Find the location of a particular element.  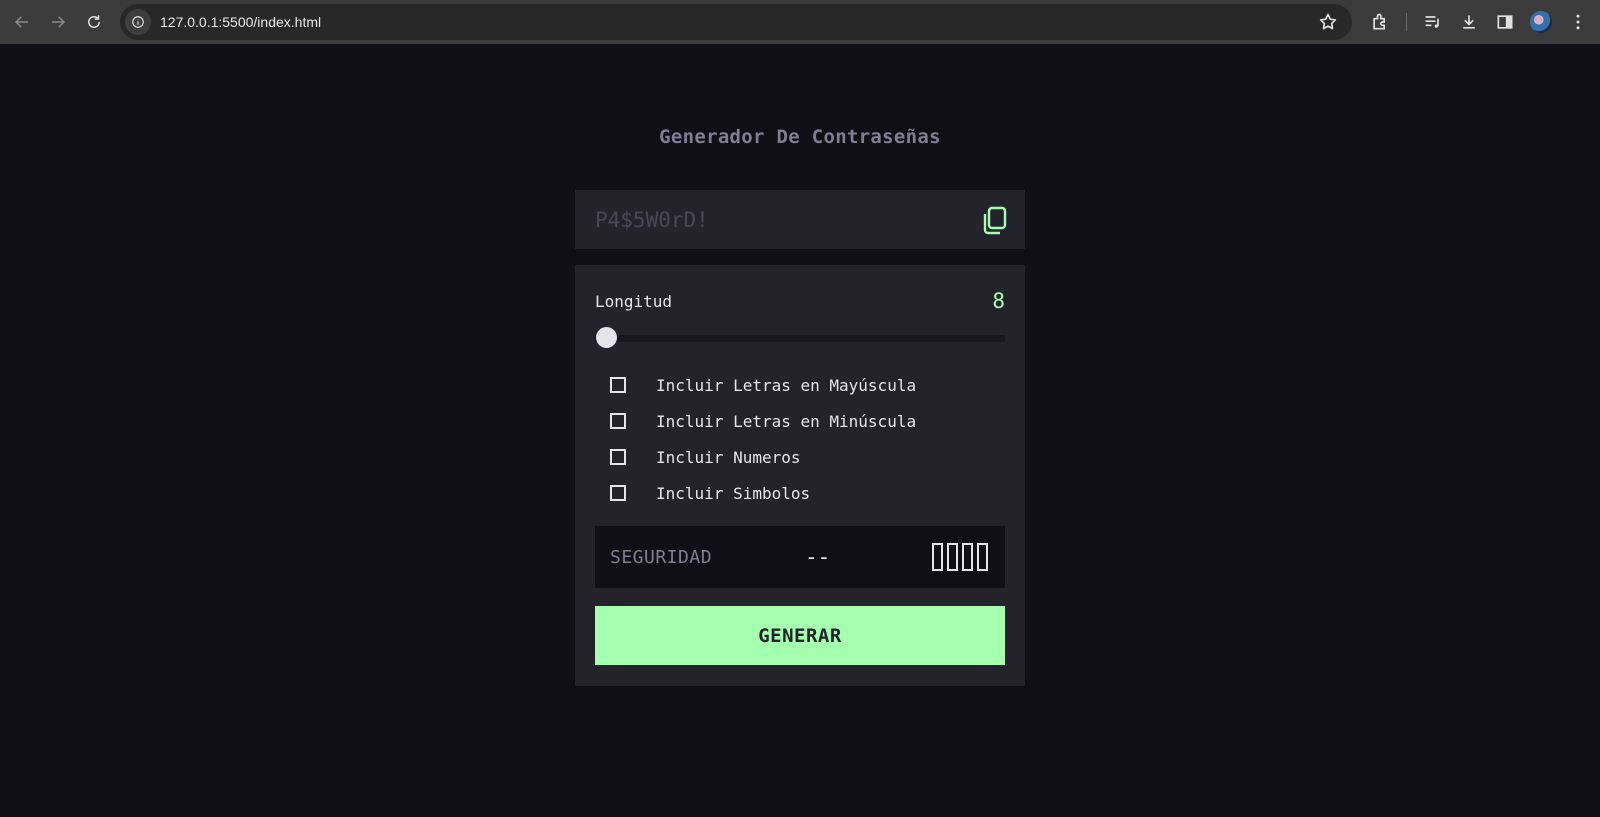

option-symbols: Incluir Simbolos is located at coordinates (710, 493).